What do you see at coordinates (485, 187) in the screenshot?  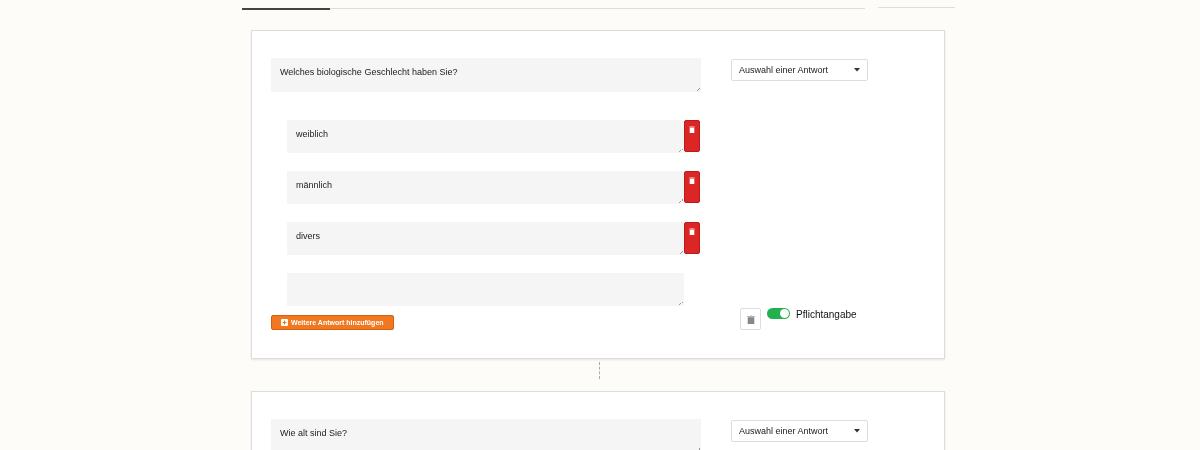 I see `answer-field: männlich` at bounding box center [485, 187].